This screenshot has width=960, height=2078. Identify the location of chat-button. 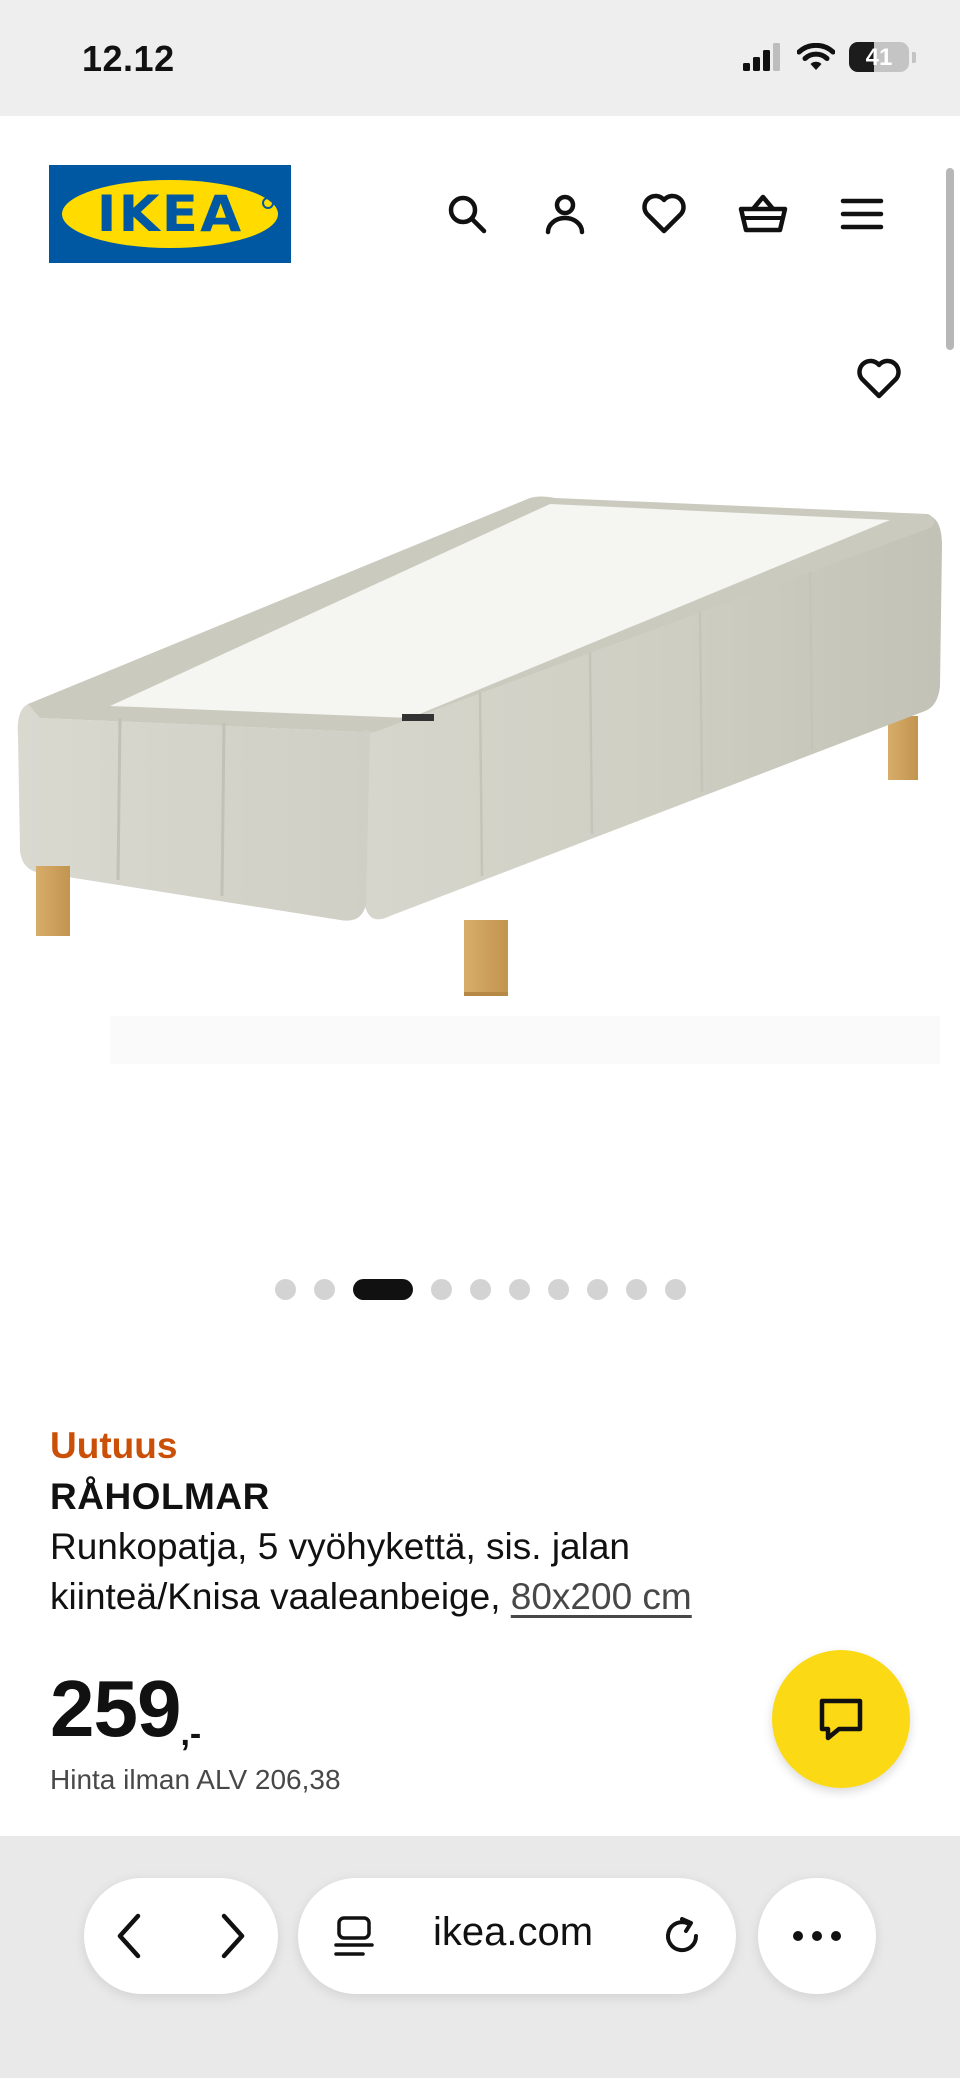
(841, 1719).